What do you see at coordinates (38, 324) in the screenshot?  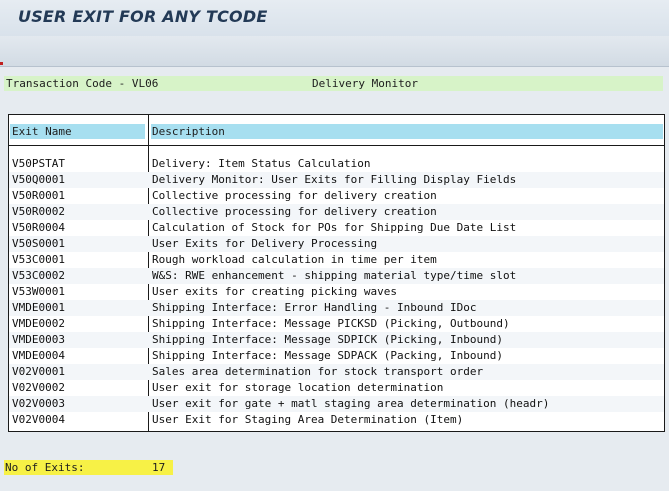 I see `exit-name-cell: VMDE0002` at bounding box center [38, 324].